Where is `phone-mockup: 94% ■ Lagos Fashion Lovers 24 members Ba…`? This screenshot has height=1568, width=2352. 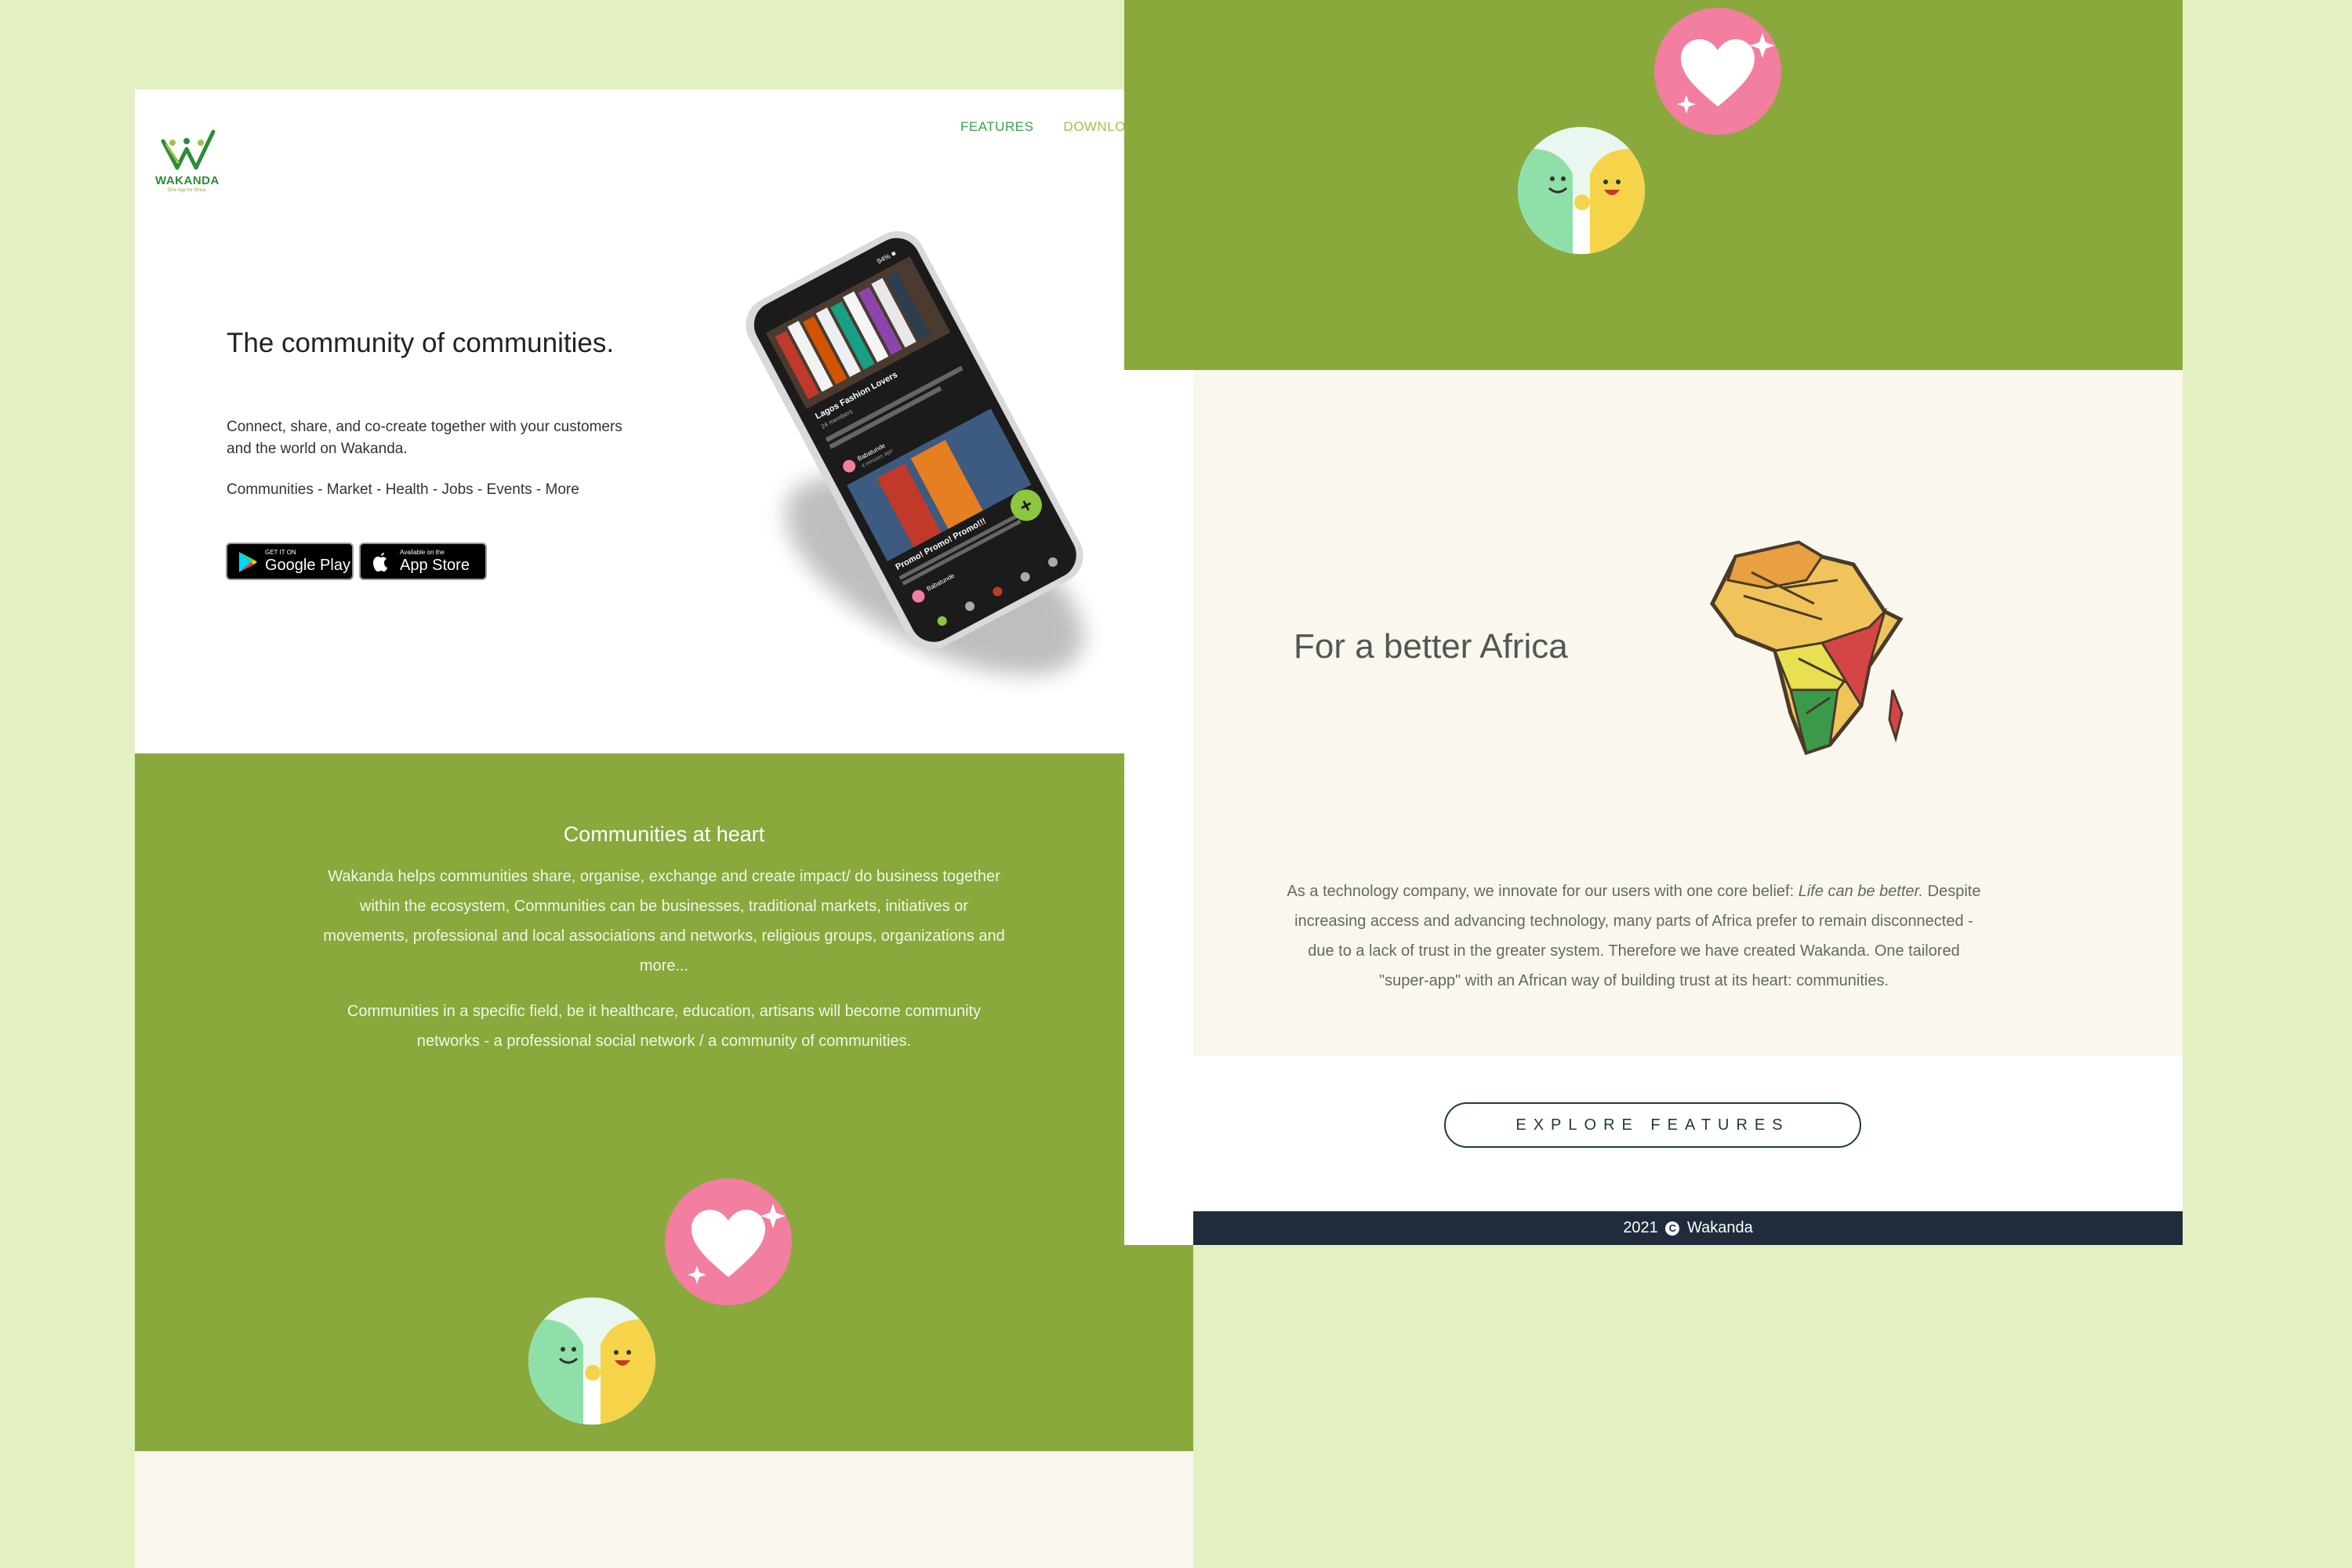 phone-mockup: 94% ■ Lagos Fashion Lovers 24 members Ba… is located at coordinates (915, 453).